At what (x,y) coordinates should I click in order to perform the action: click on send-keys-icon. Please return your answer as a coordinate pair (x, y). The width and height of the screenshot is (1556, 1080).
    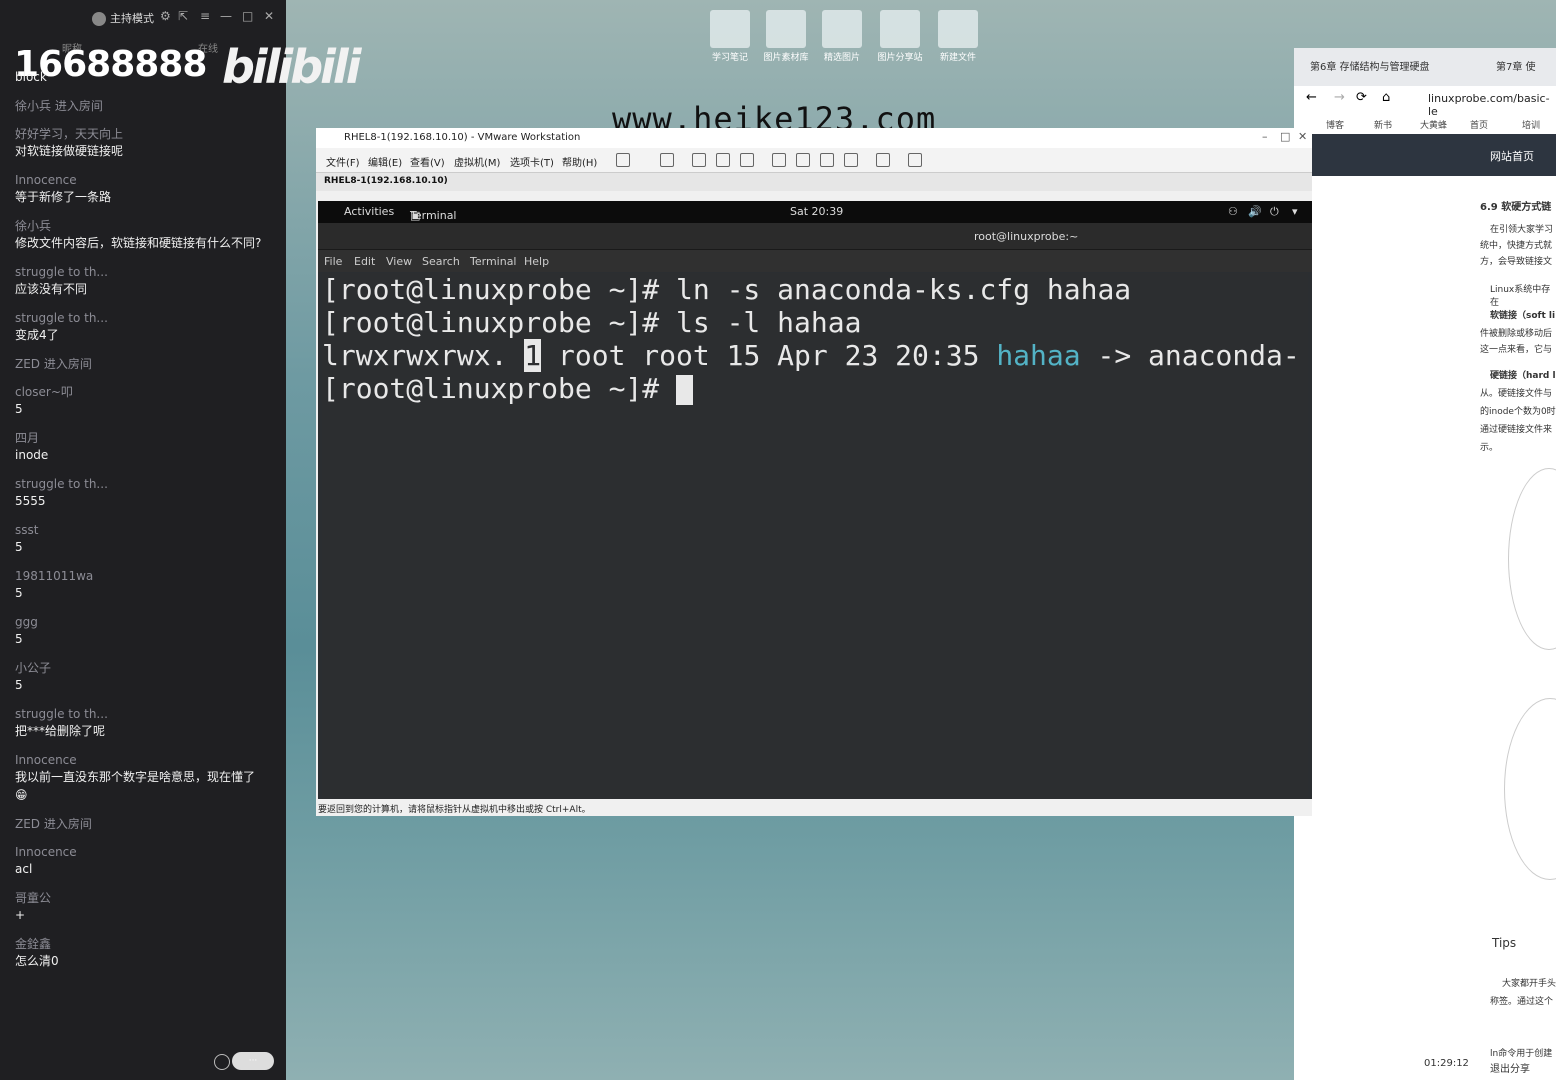
    Looking at the image, I should click on (667, 160).